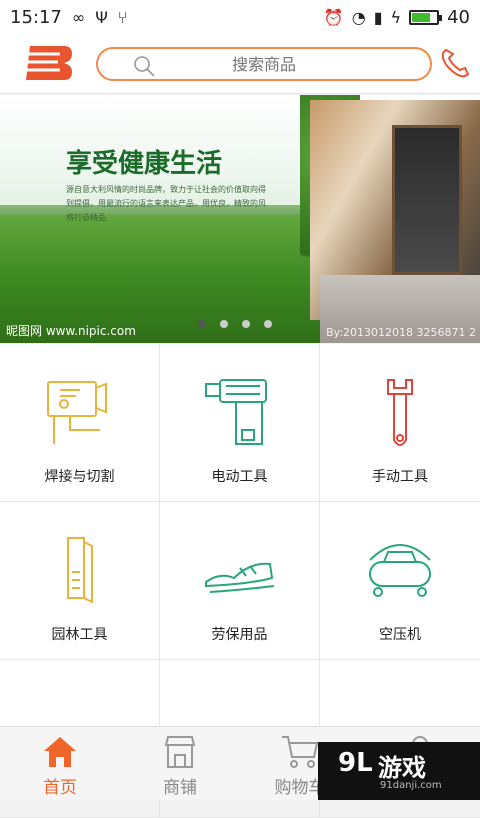 The image size is (480, 818). I want to click on wifi-icon: ◔, so click(358, 17).